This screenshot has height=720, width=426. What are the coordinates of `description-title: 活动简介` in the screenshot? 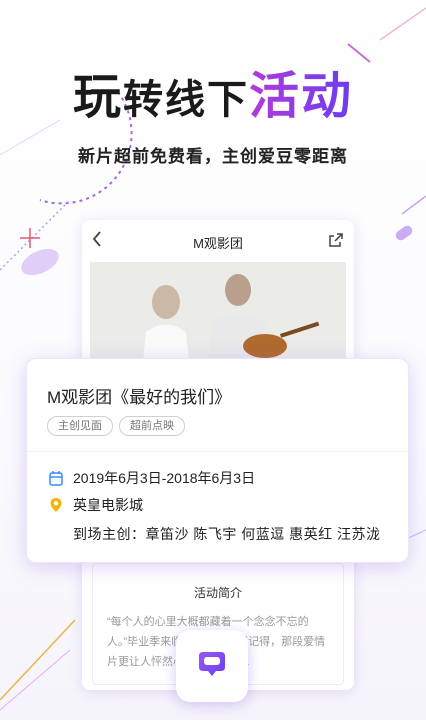 It's located at (217, 593).